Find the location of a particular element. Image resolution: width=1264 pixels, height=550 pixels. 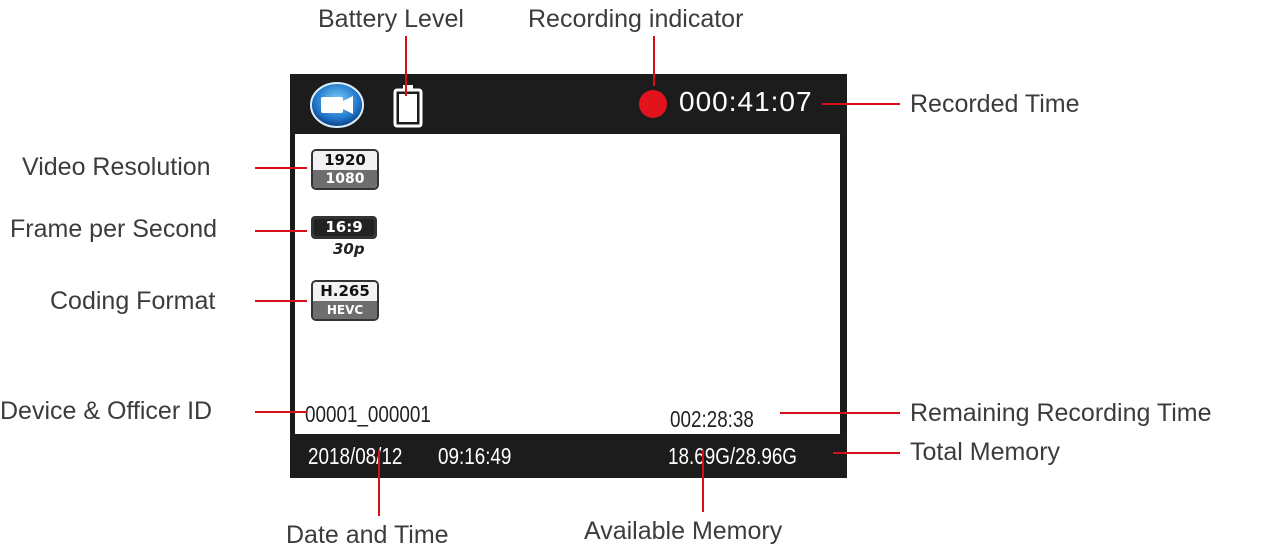

battery-icon is located at coordinates (408, 106).